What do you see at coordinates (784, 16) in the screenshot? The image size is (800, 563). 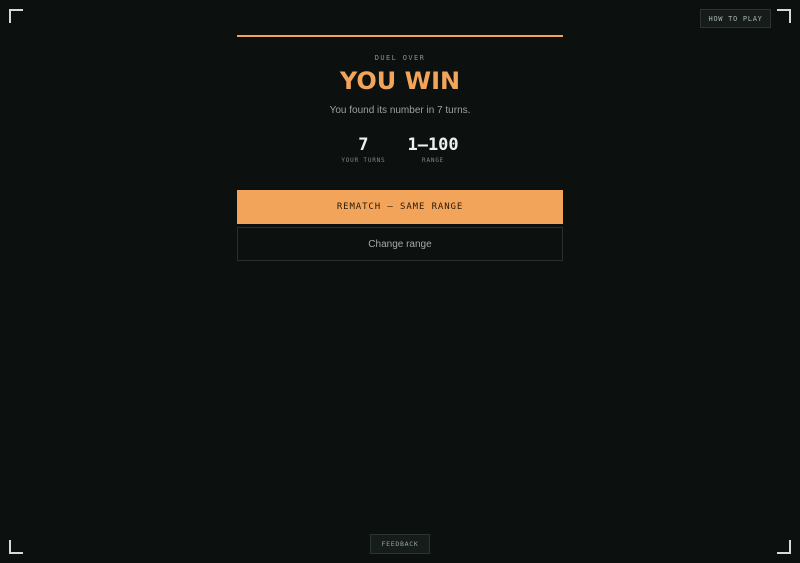 I see `frame-corner-top-right` at bounding box center [784, 16].